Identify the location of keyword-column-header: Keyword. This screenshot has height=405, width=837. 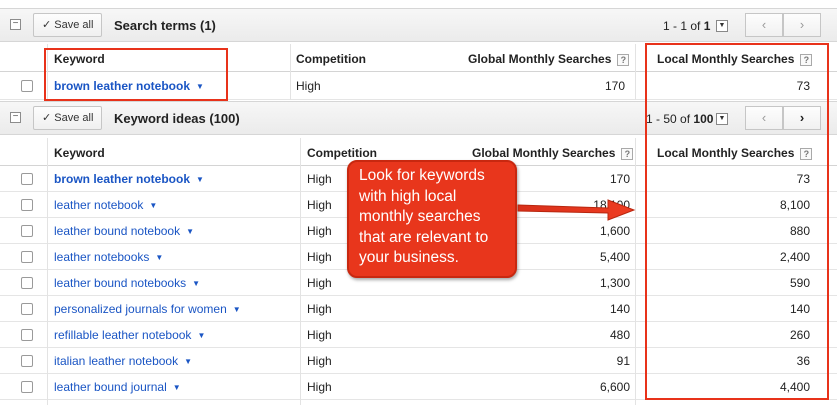
(79, 153).